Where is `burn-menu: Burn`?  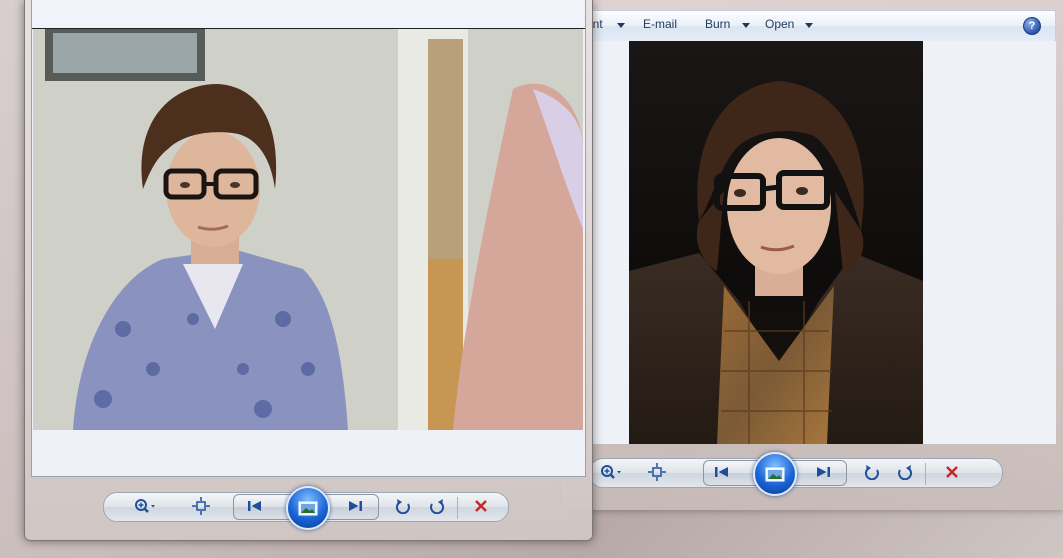 burn-menu: Burn is located at coordinates (717, 24).